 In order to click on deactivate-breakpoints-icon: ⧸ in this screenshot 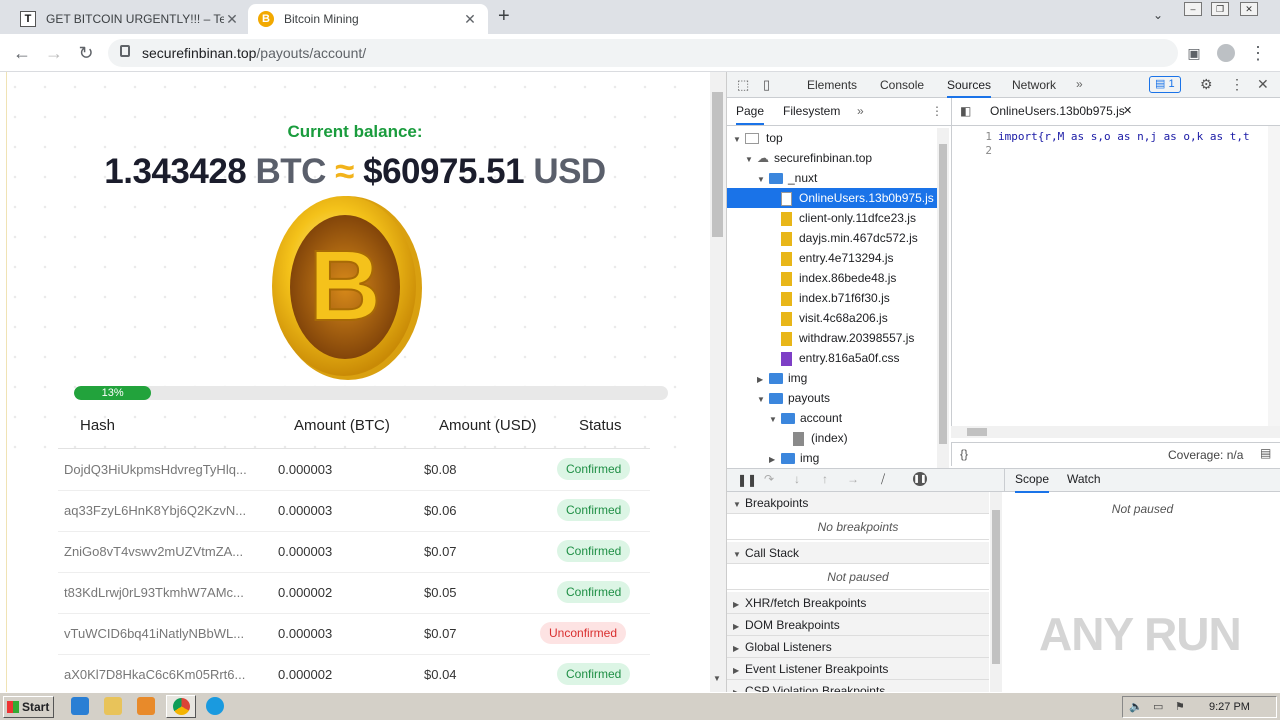, I will do `click(883, 479)`.